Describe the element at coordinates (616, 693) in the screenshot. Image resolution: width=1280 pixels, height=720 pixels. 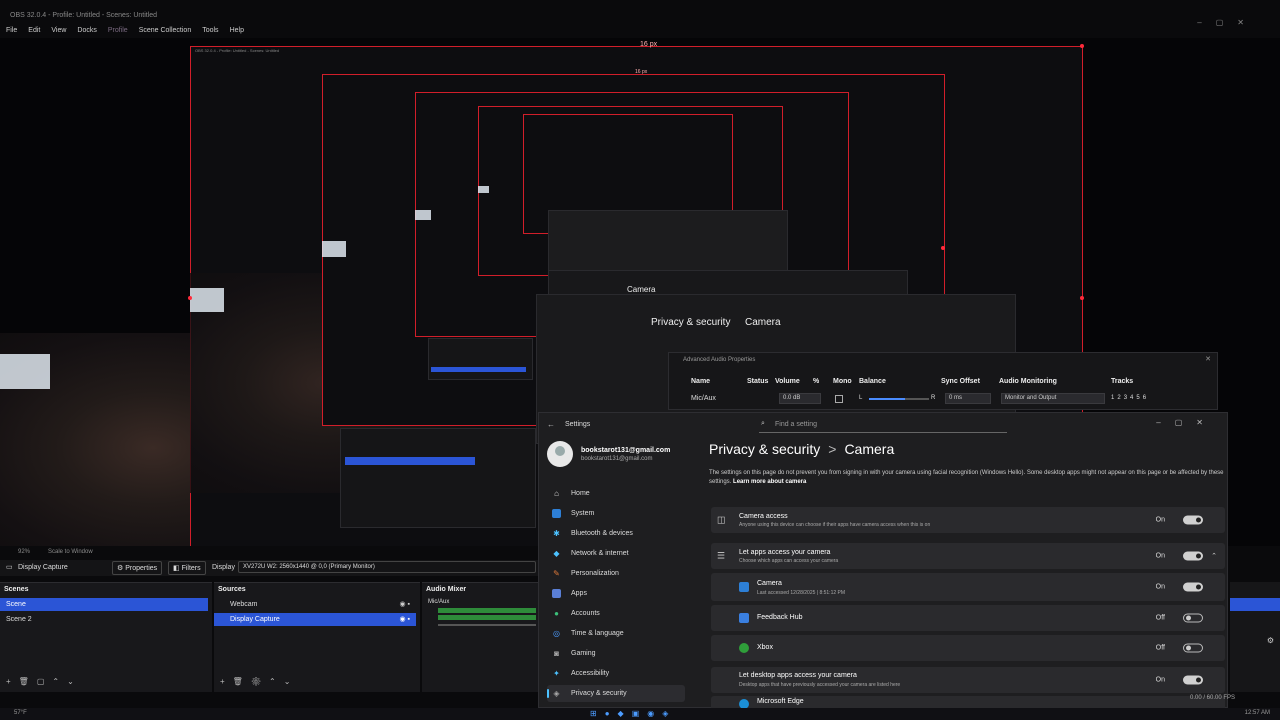
I see `nav-privacy-security: ◈ Privacy & security` at that location.